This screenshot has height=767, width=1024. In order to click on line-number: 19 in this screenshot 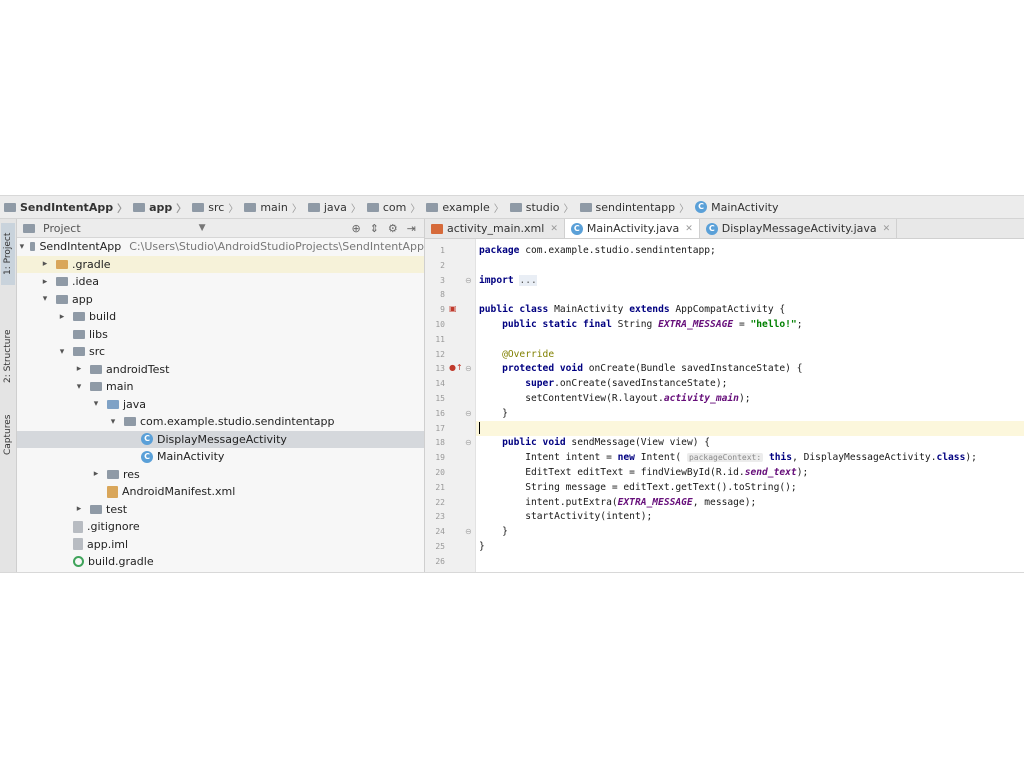, I will do `click(440, 458)`.